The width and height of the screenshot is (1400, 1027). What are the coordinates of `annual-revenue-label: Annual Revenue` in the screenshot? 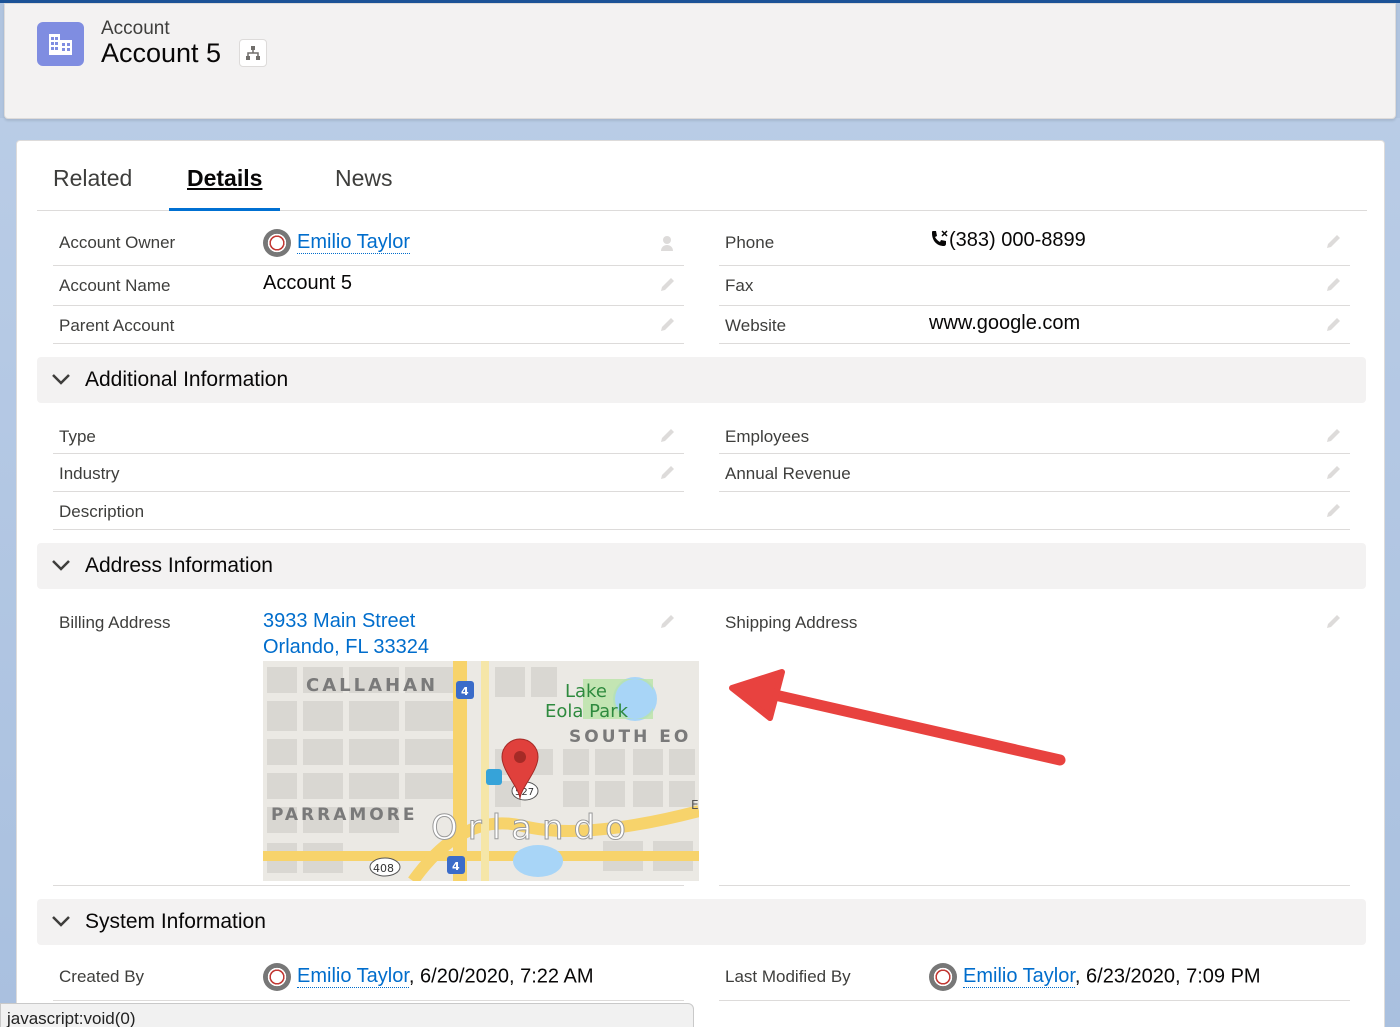 It's located at (788, 473).